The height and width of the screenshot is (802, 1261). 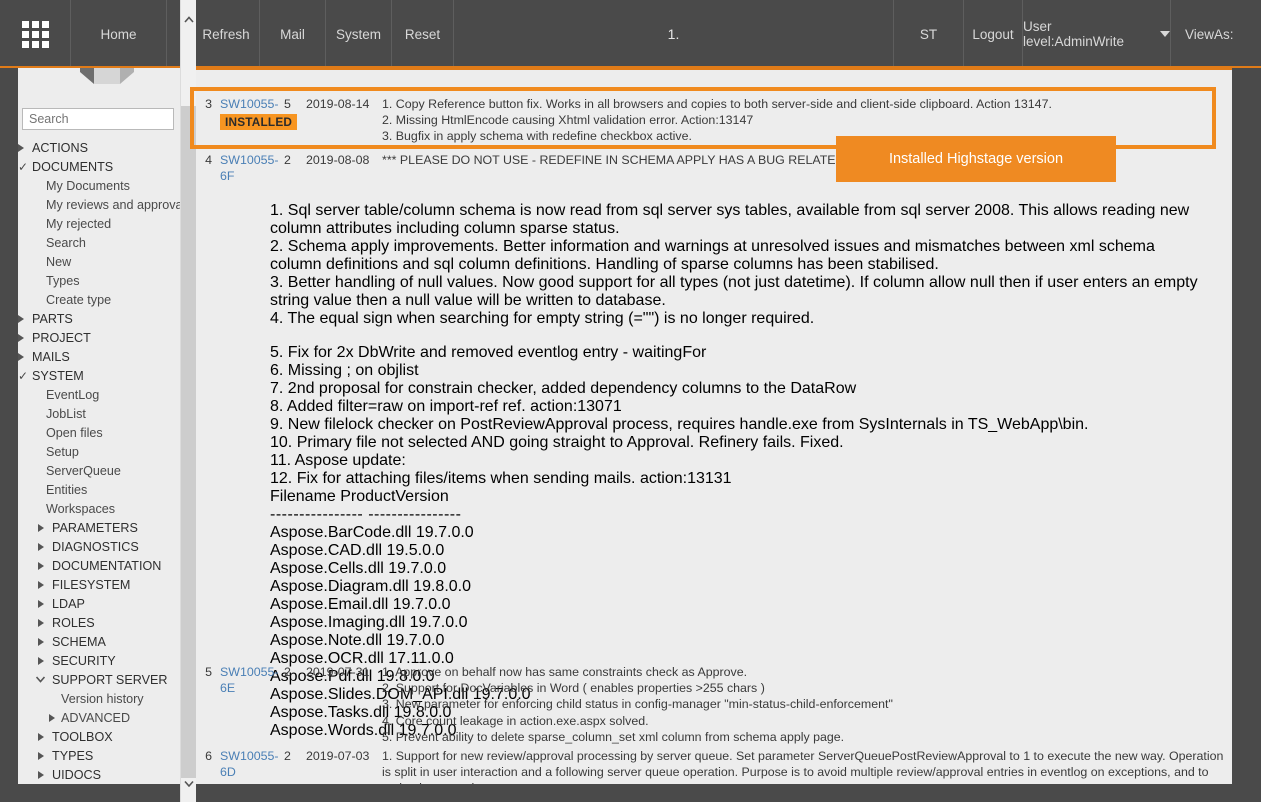 What do you see at coordinates (62, 451) in the screenshot?
I see `sidebar-item-label: Setup` at bounding box center [62, 451].